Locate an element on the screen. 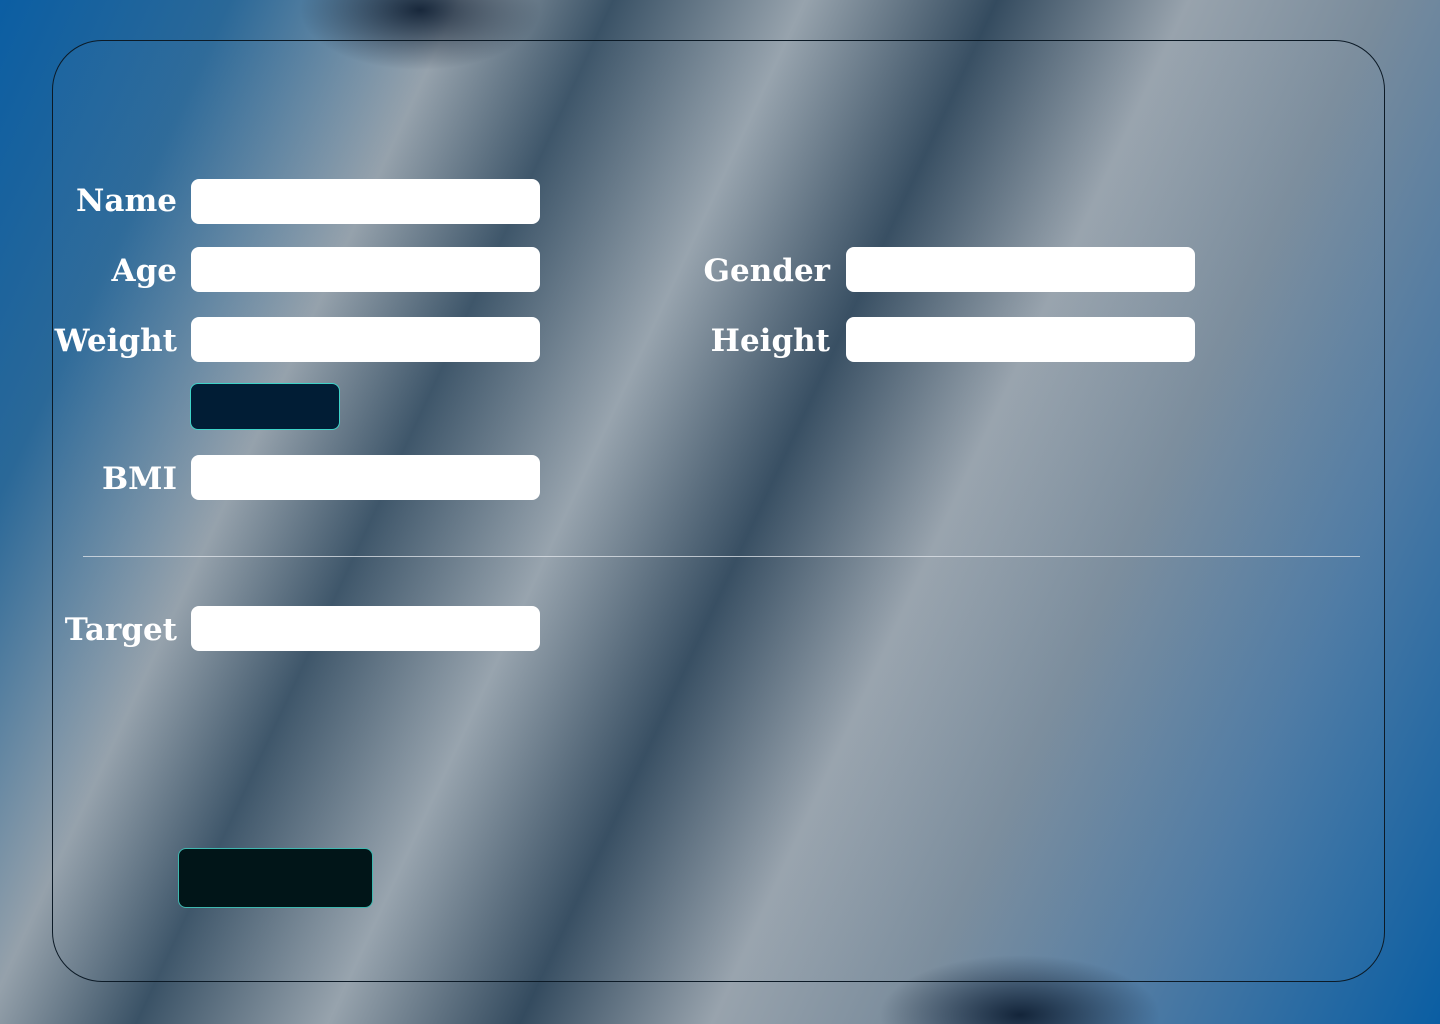  calculate-button is located at coordinates (265, 406).